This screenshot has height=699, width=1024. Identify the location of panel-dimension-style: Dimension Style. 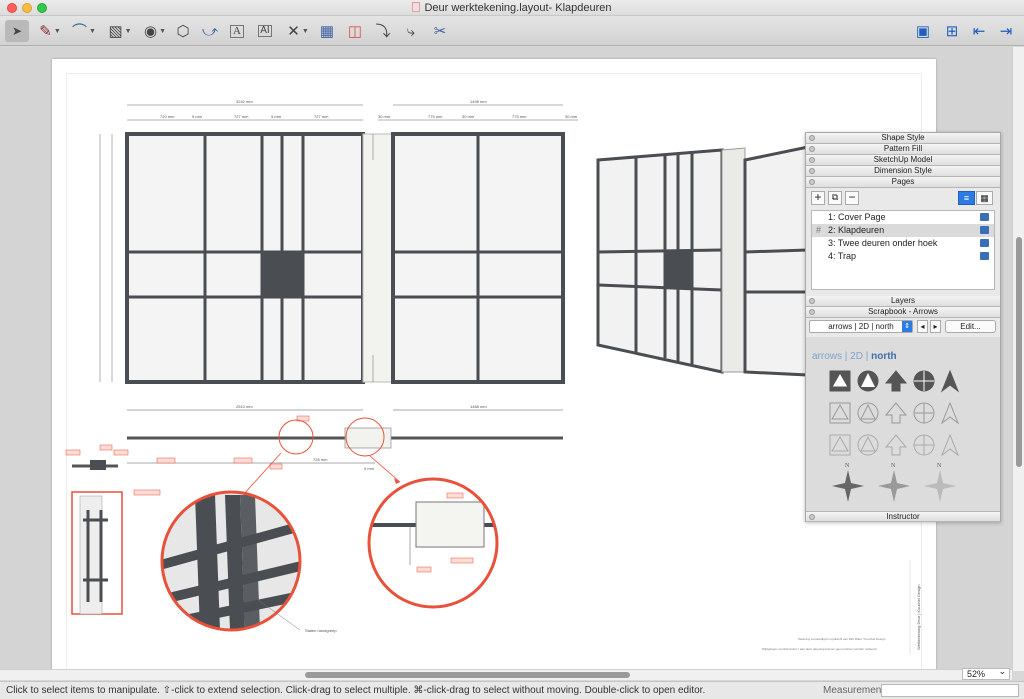
(903, 171).